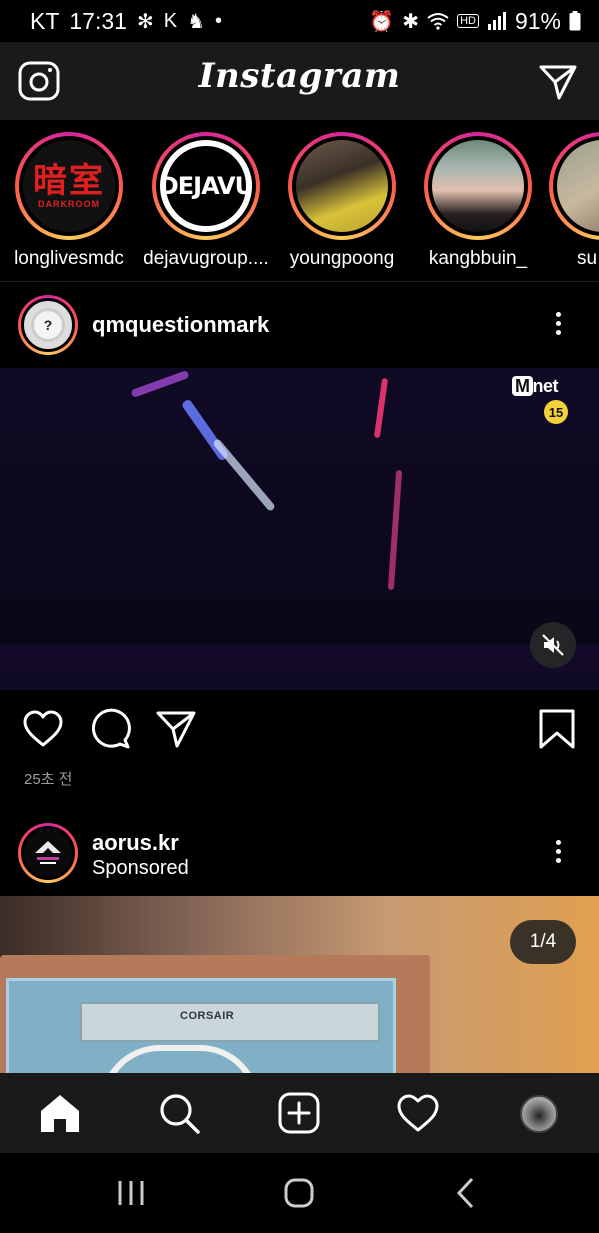  I want to click on story-username: su, so click(587, 258).